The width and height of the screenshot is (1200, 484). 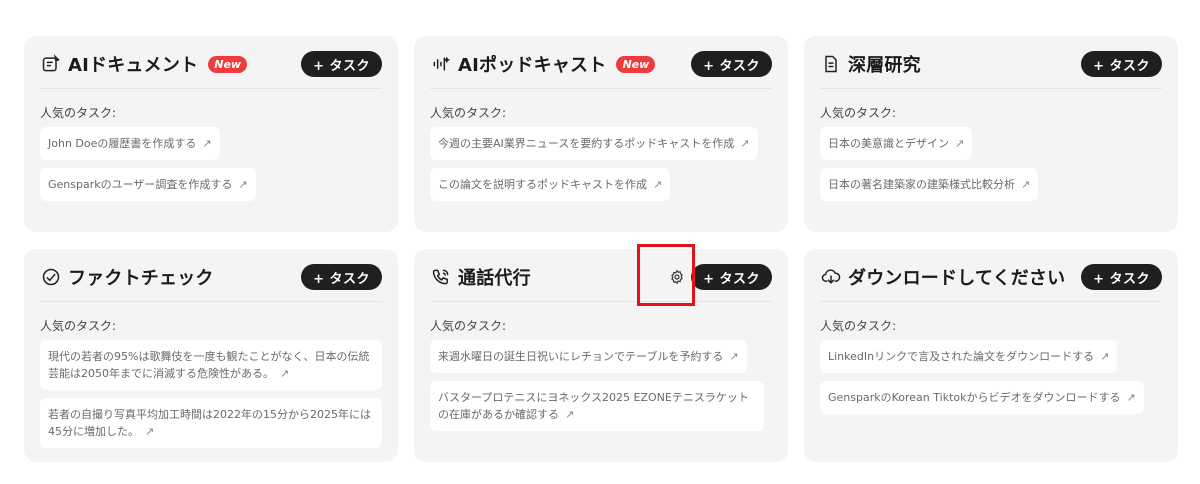 I want to click on task-suggestion: 日本の美意識とデザイン ↗, so click(x=896, y=143).